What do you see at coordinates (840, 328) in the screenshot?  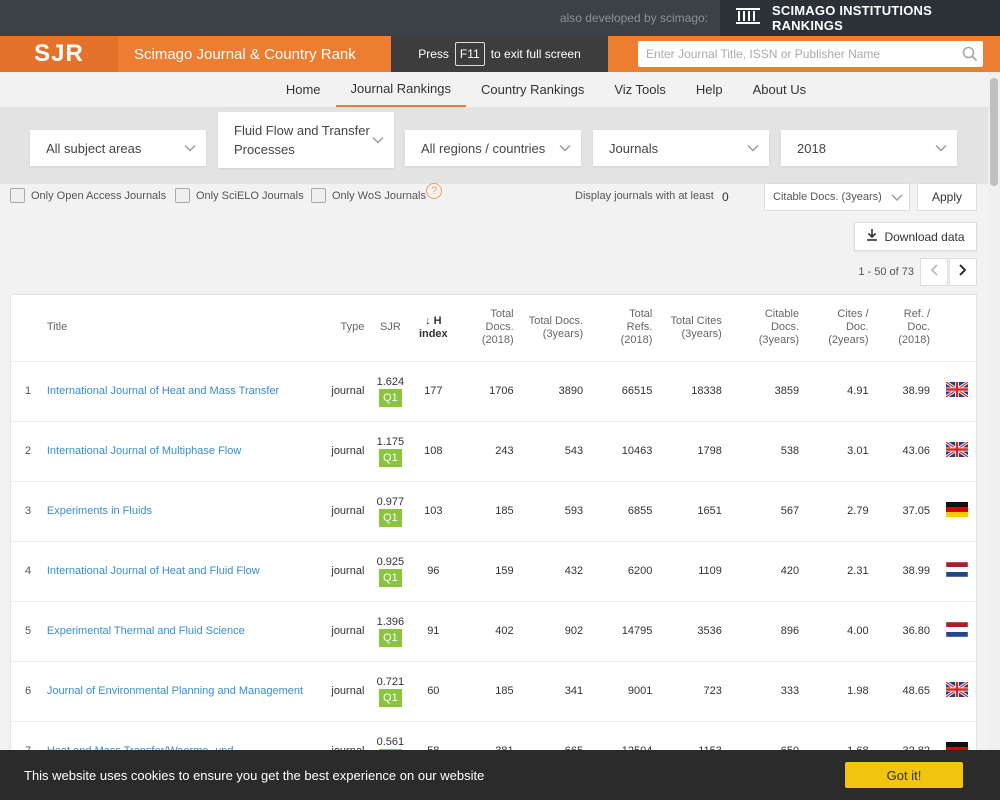 I see `col-cites-per-doc-header: Cites / Doc. (2years)` at bounding box center [840, 328].